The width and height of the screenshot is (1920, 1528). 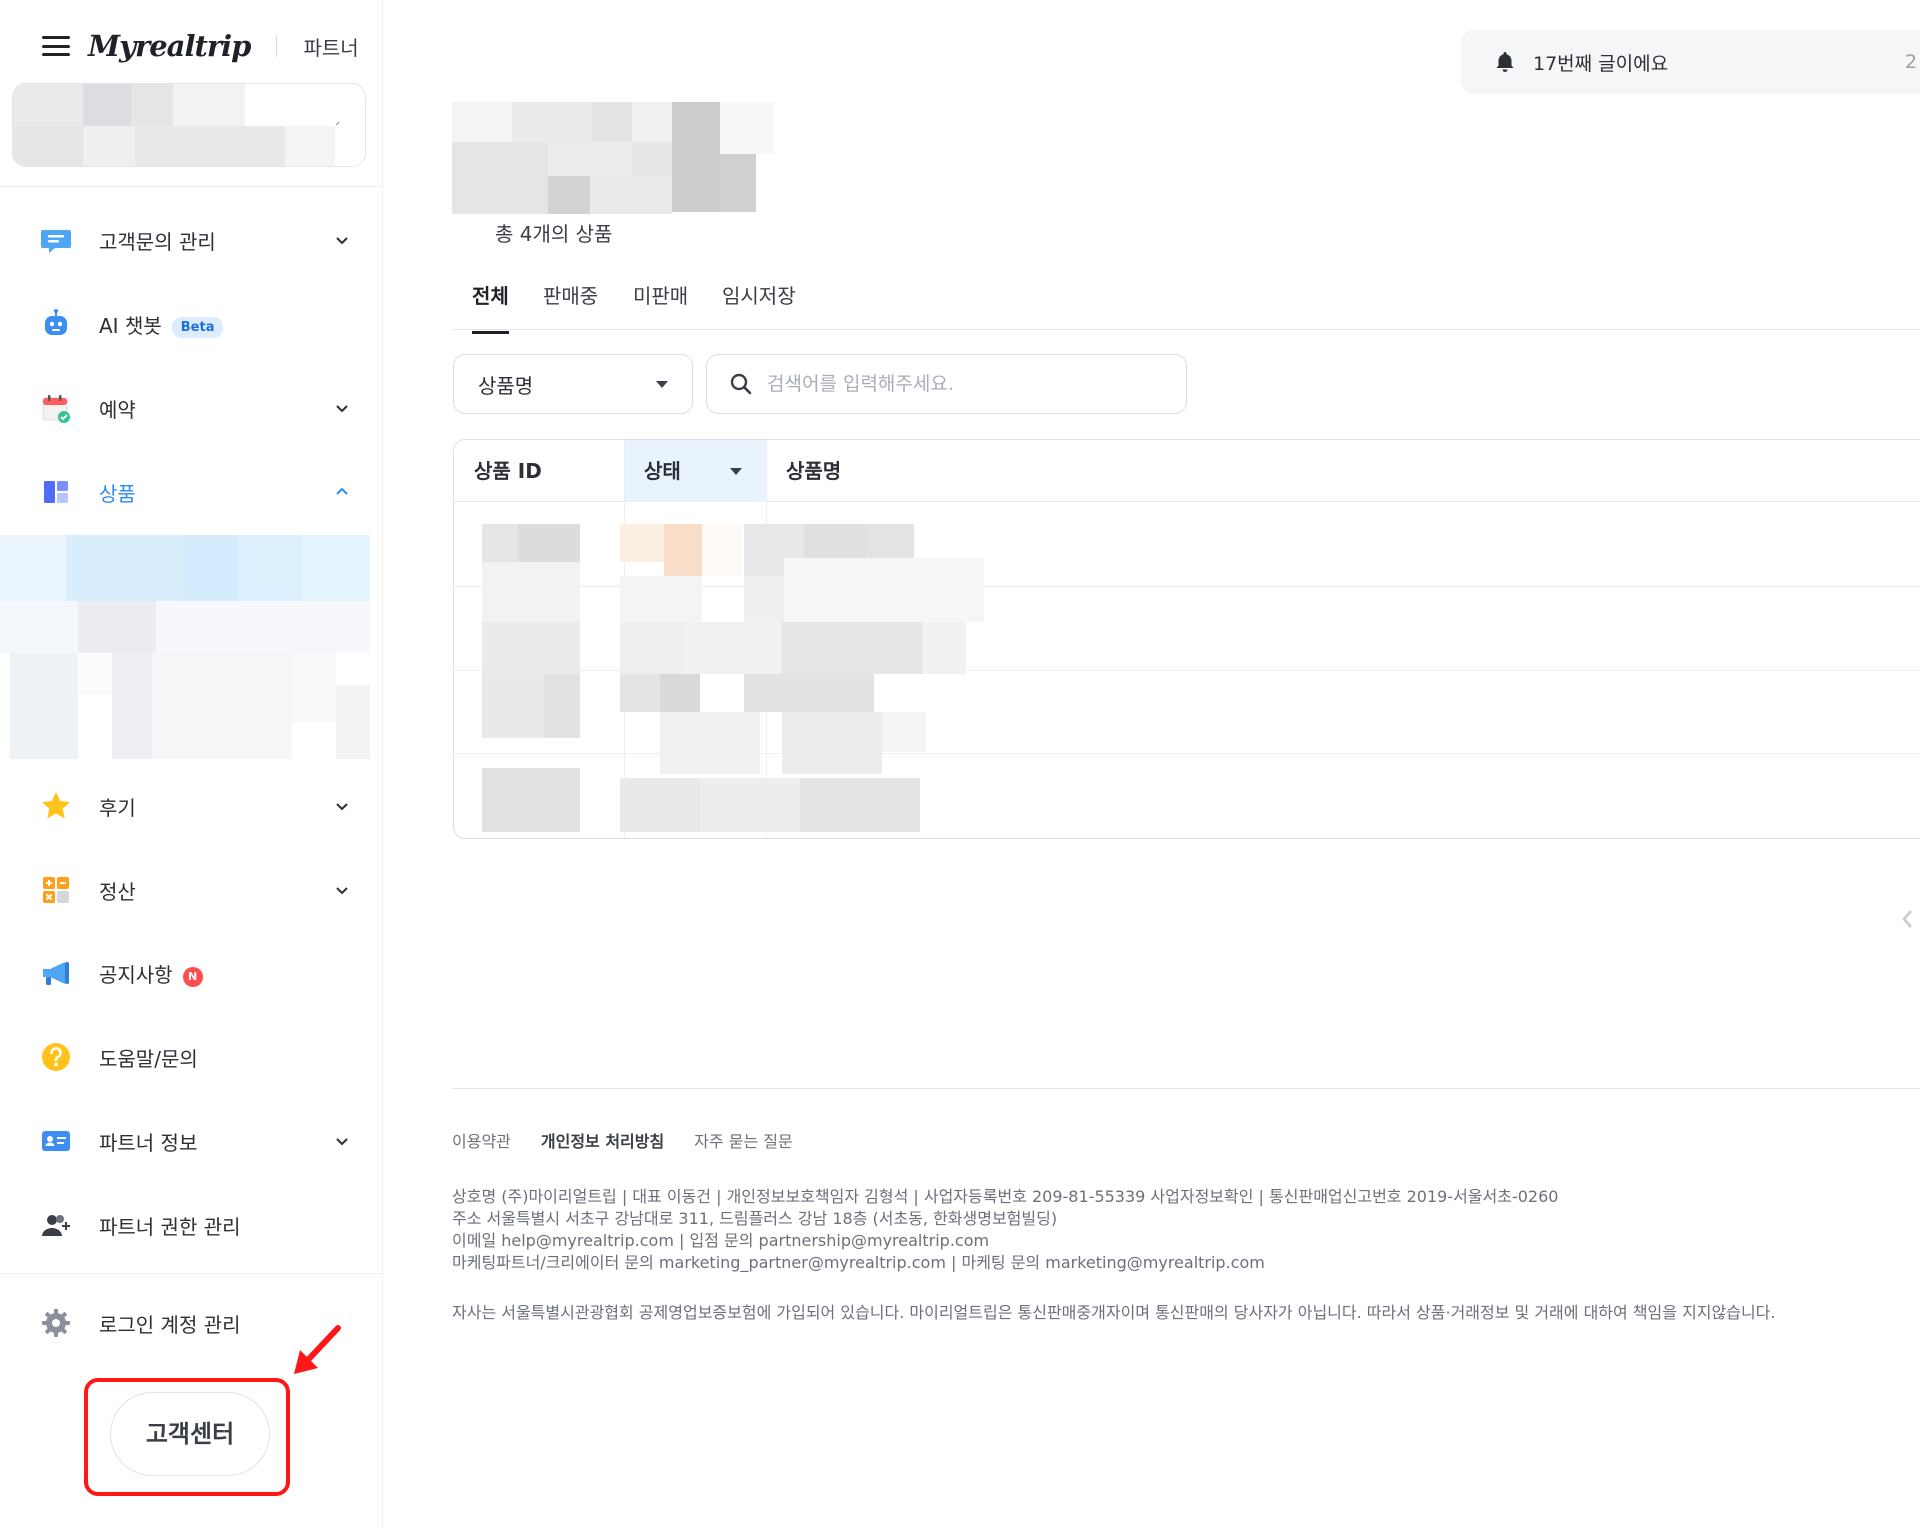 I want to click on total-count: 총 4개의 상품, so click(x=554, y=234).